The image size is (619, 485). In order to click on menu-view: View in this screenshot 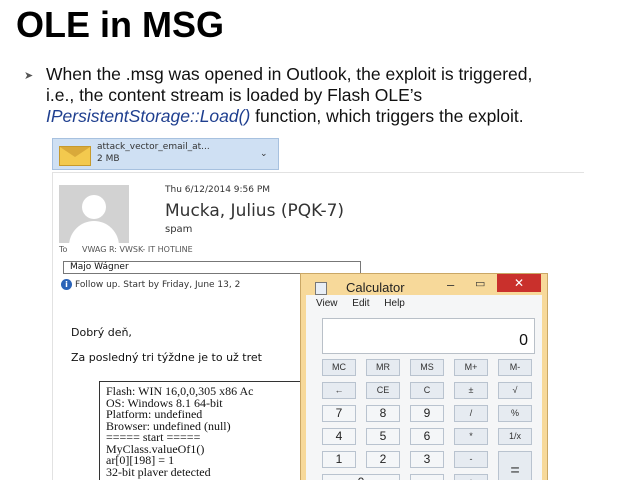, I will do `click(327, 303)`.